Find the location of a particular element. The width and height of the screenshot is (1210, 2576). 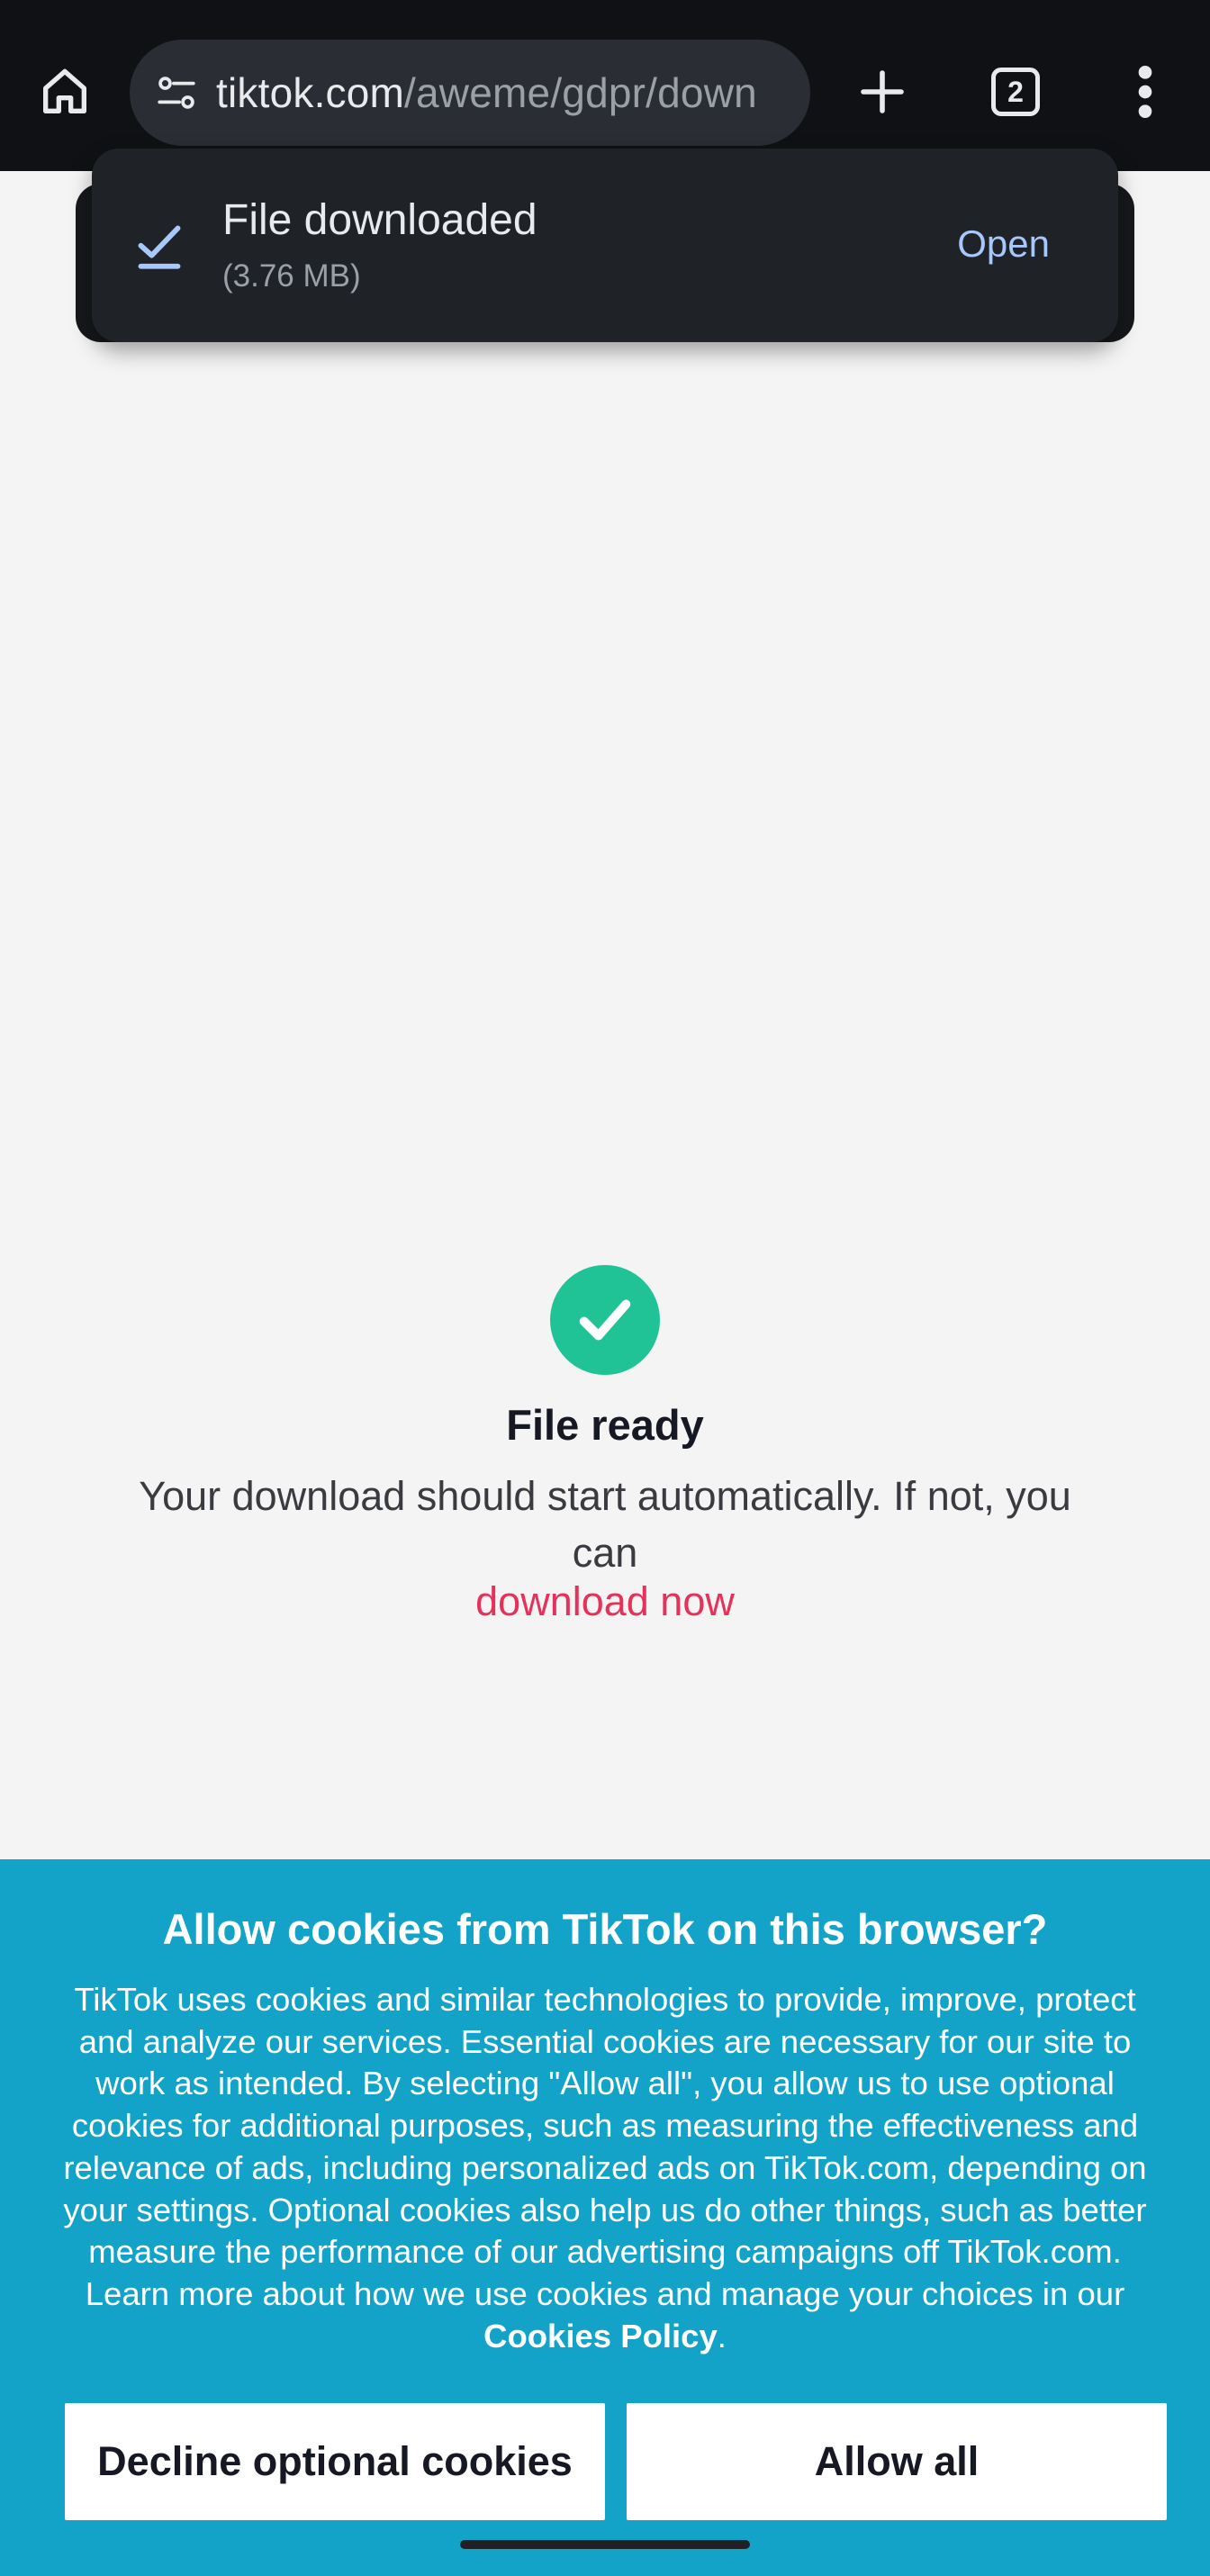

url-domain: tiktok.com is located at coordinates (310, 92).